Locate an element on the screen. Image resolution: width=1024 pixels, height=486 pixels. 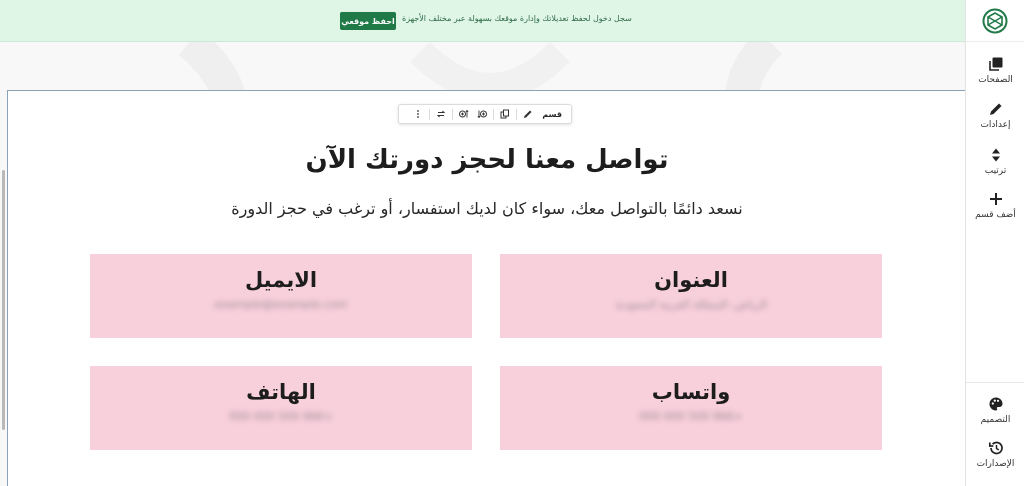
logo-icon is located at coordinates (995, 20).